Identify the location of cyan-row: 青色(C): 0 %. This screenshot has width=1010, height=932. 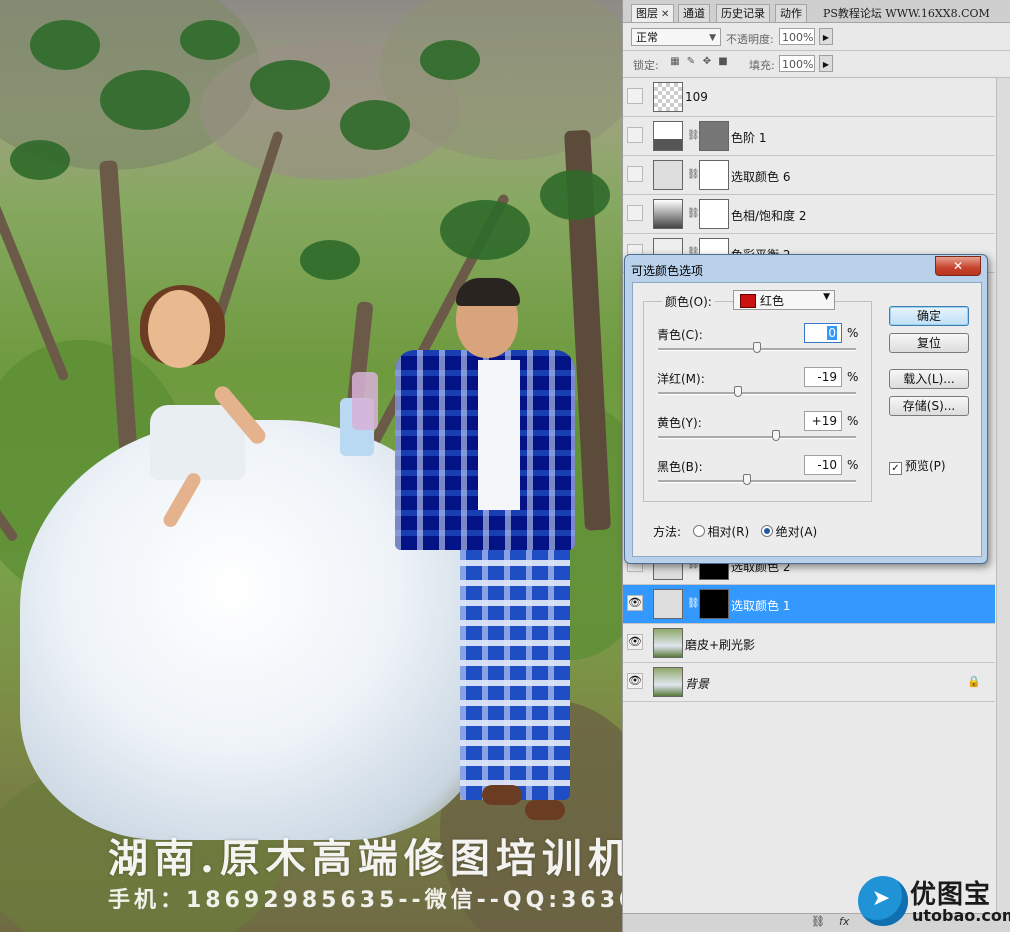
(757, 340).